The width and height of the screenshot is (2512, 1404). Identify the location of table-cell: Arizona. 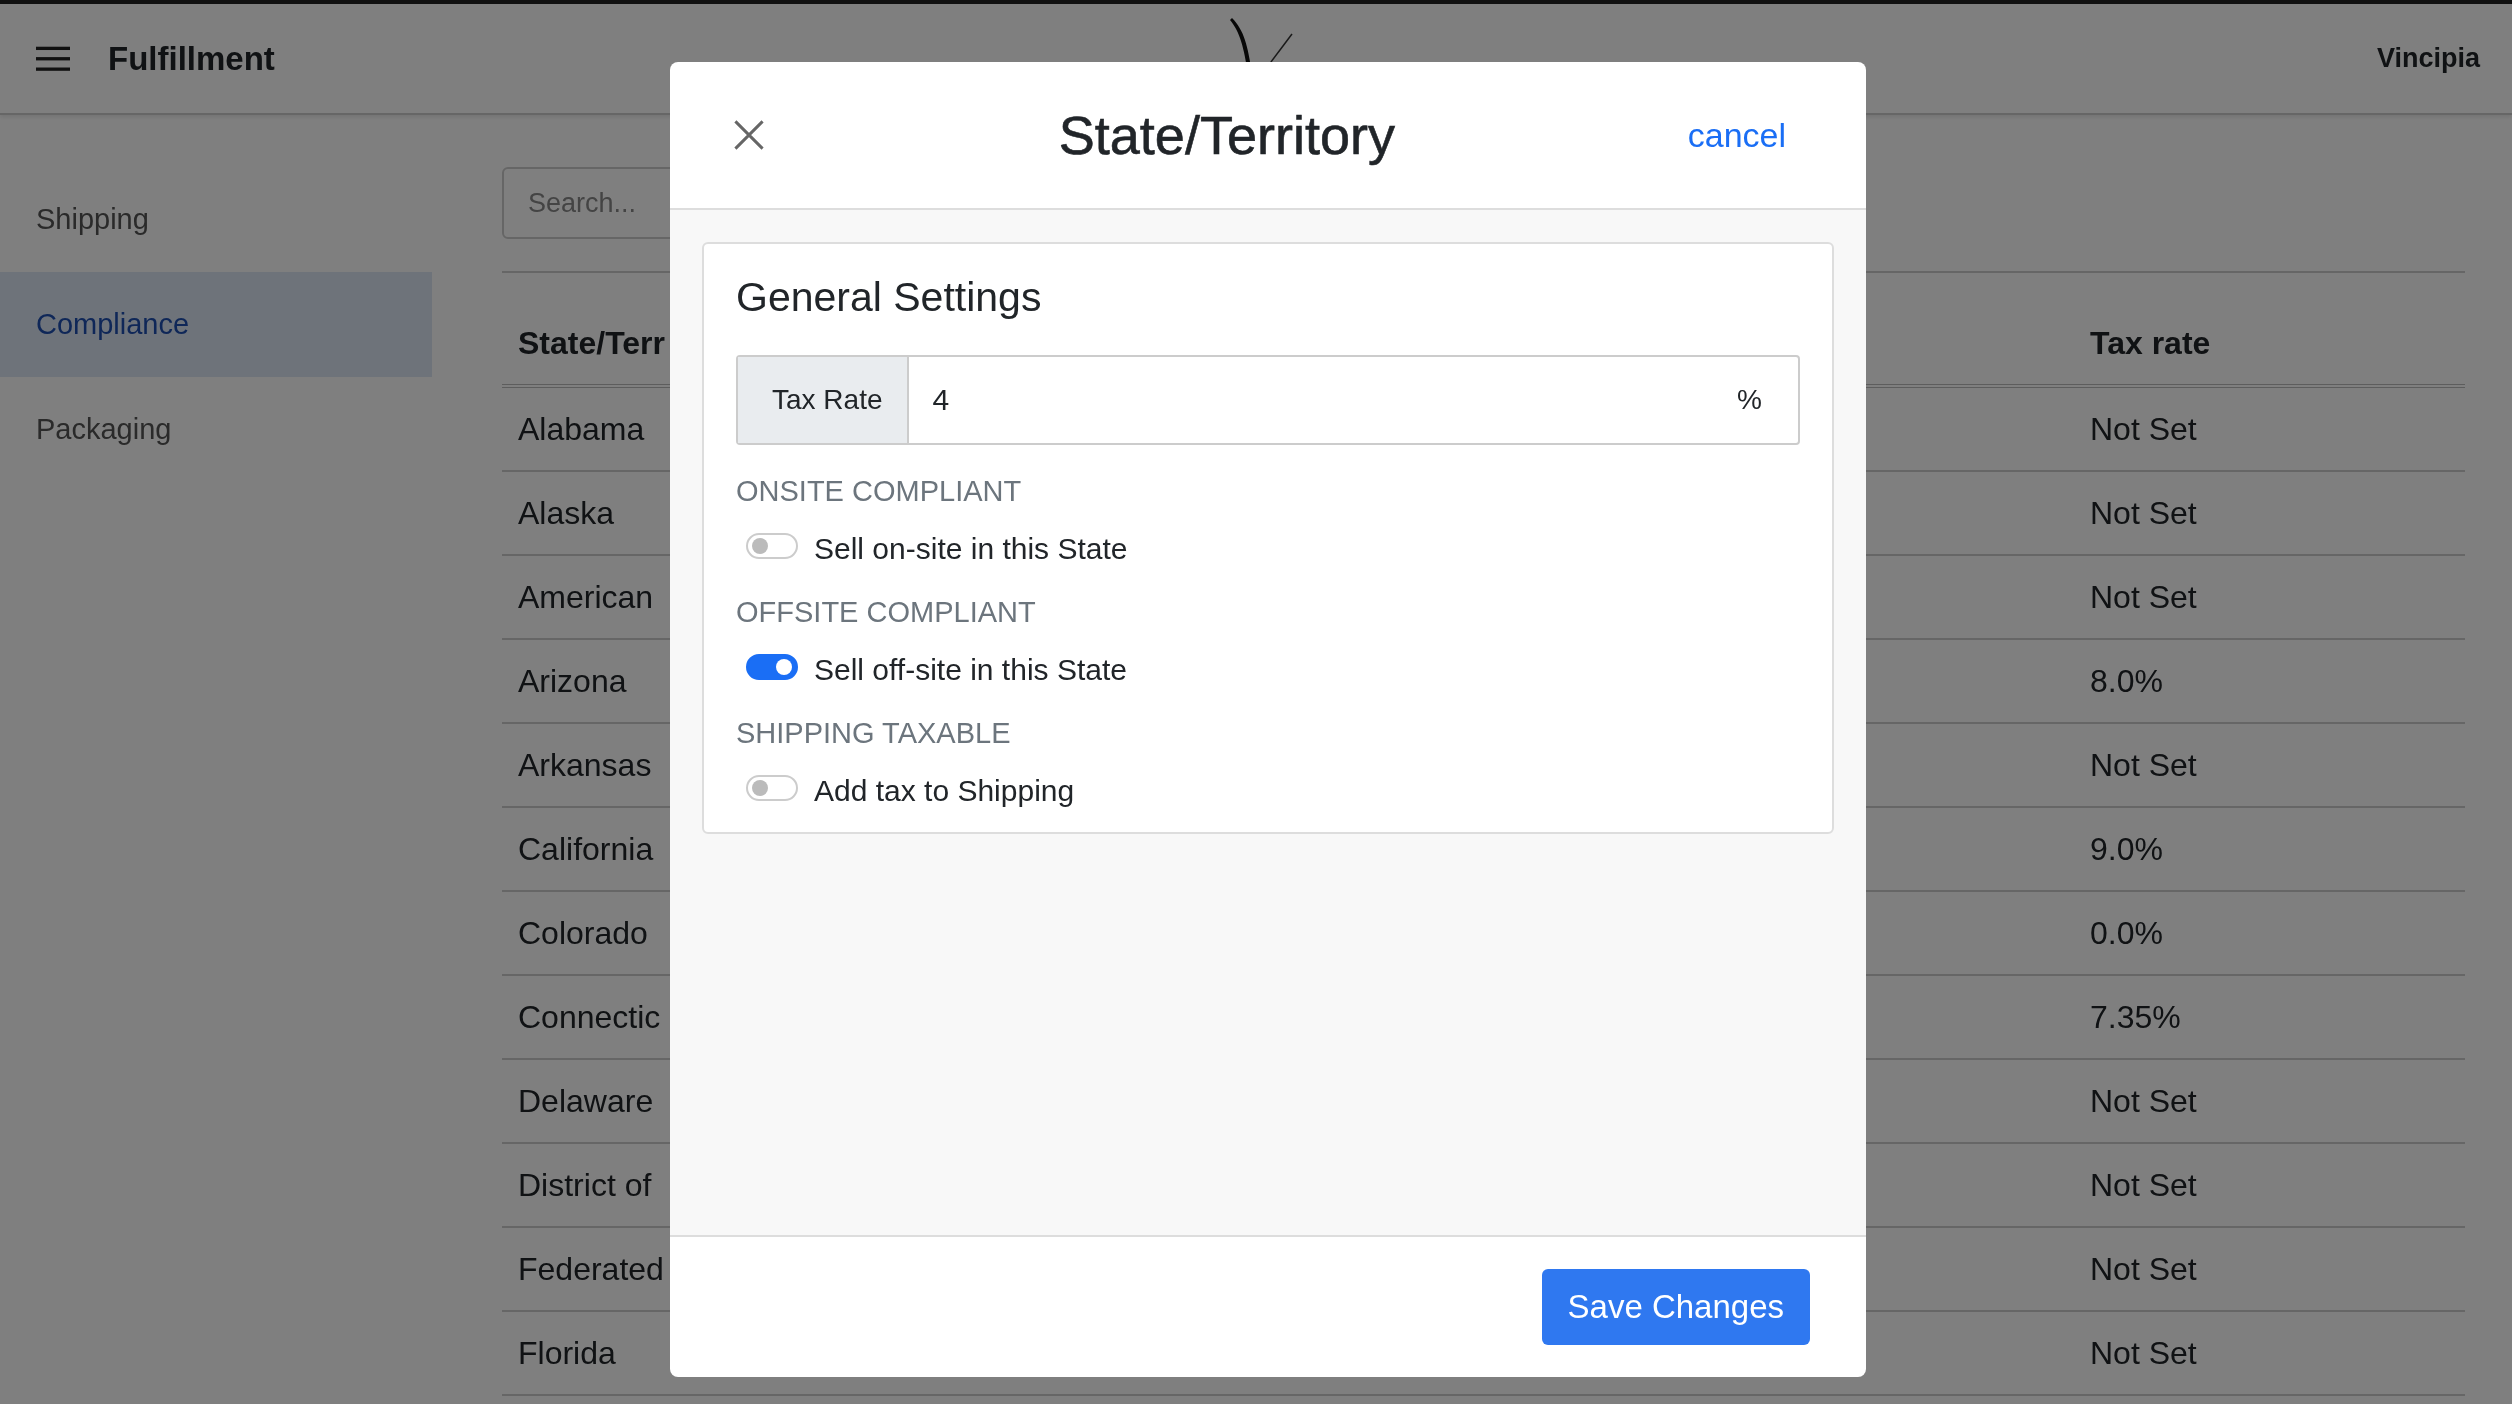
(572, 680).